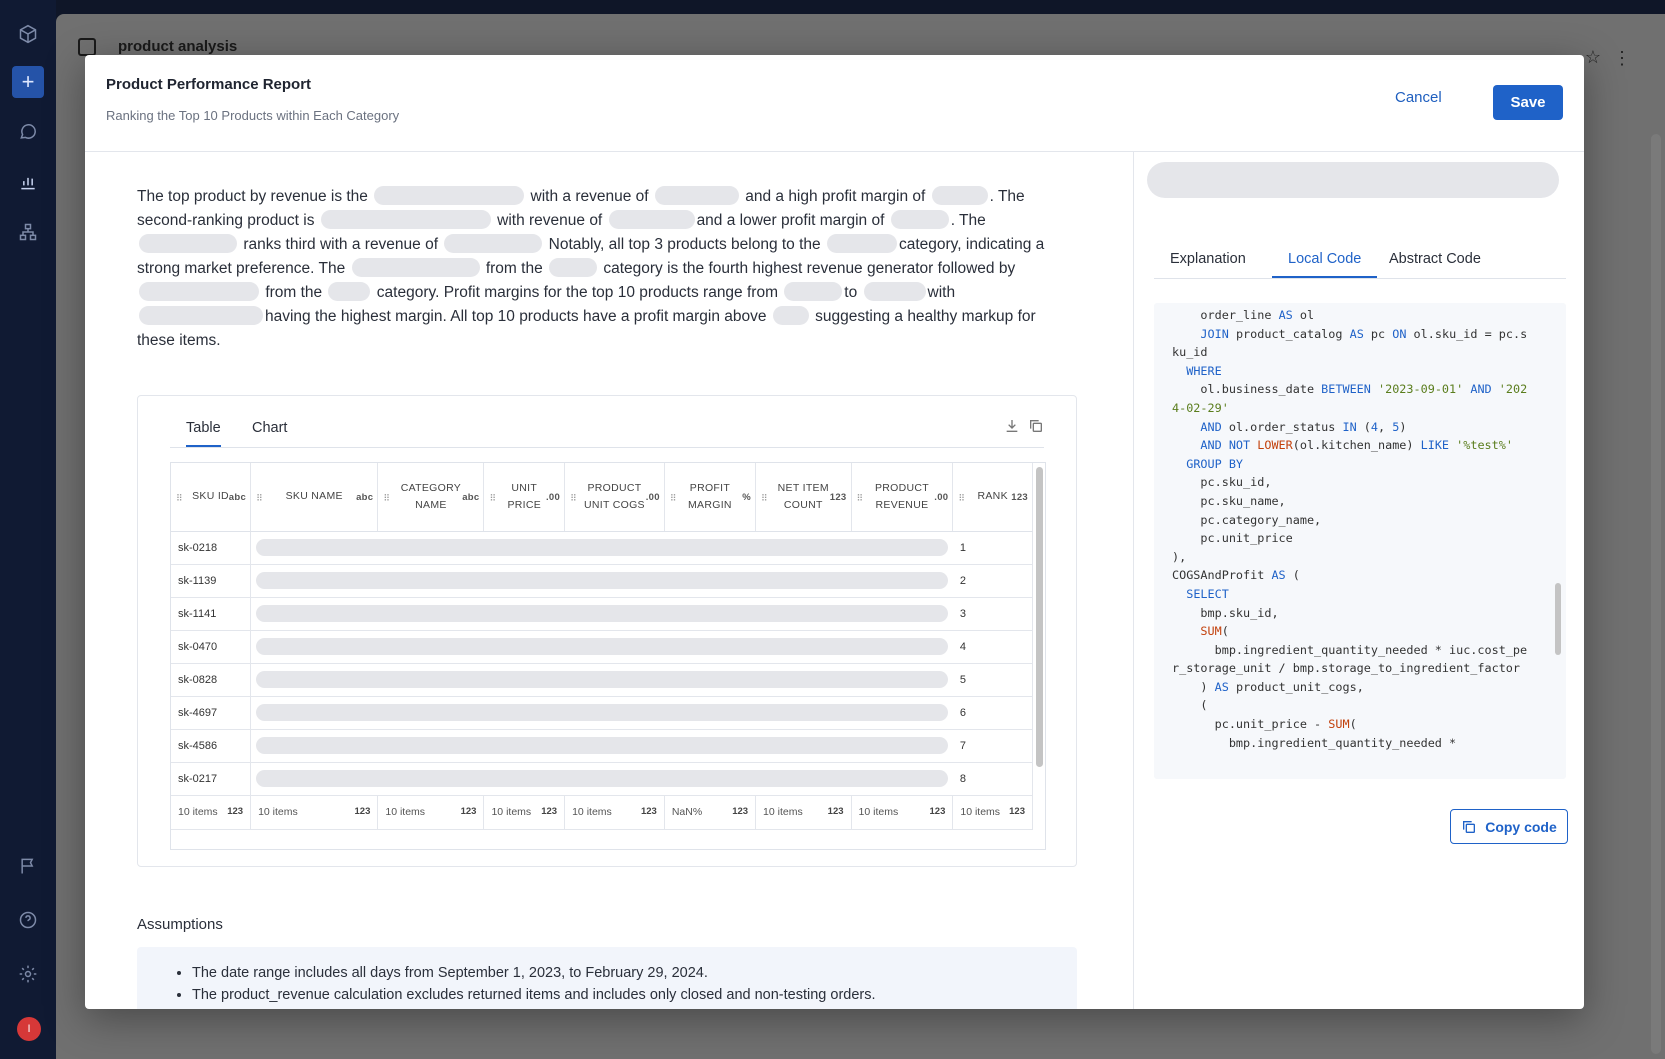 Image resolution: width=1665 pixels, height=1059 pixels. What do you see at coordinates (602, 614) in the screenshot?
I see `table-row: sk-1141 3` at bounding box center [602, 614].